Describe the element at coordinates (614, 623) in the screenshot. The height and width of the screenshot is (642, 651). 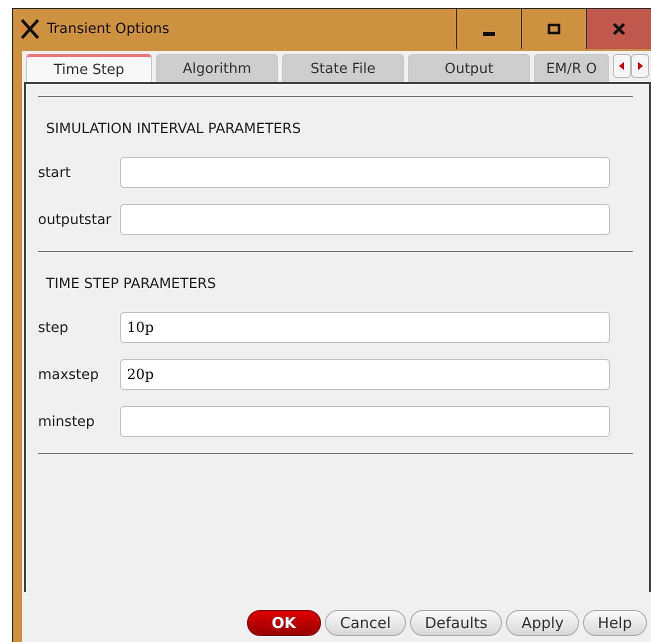
I see `dialog-button: Help` at that location.